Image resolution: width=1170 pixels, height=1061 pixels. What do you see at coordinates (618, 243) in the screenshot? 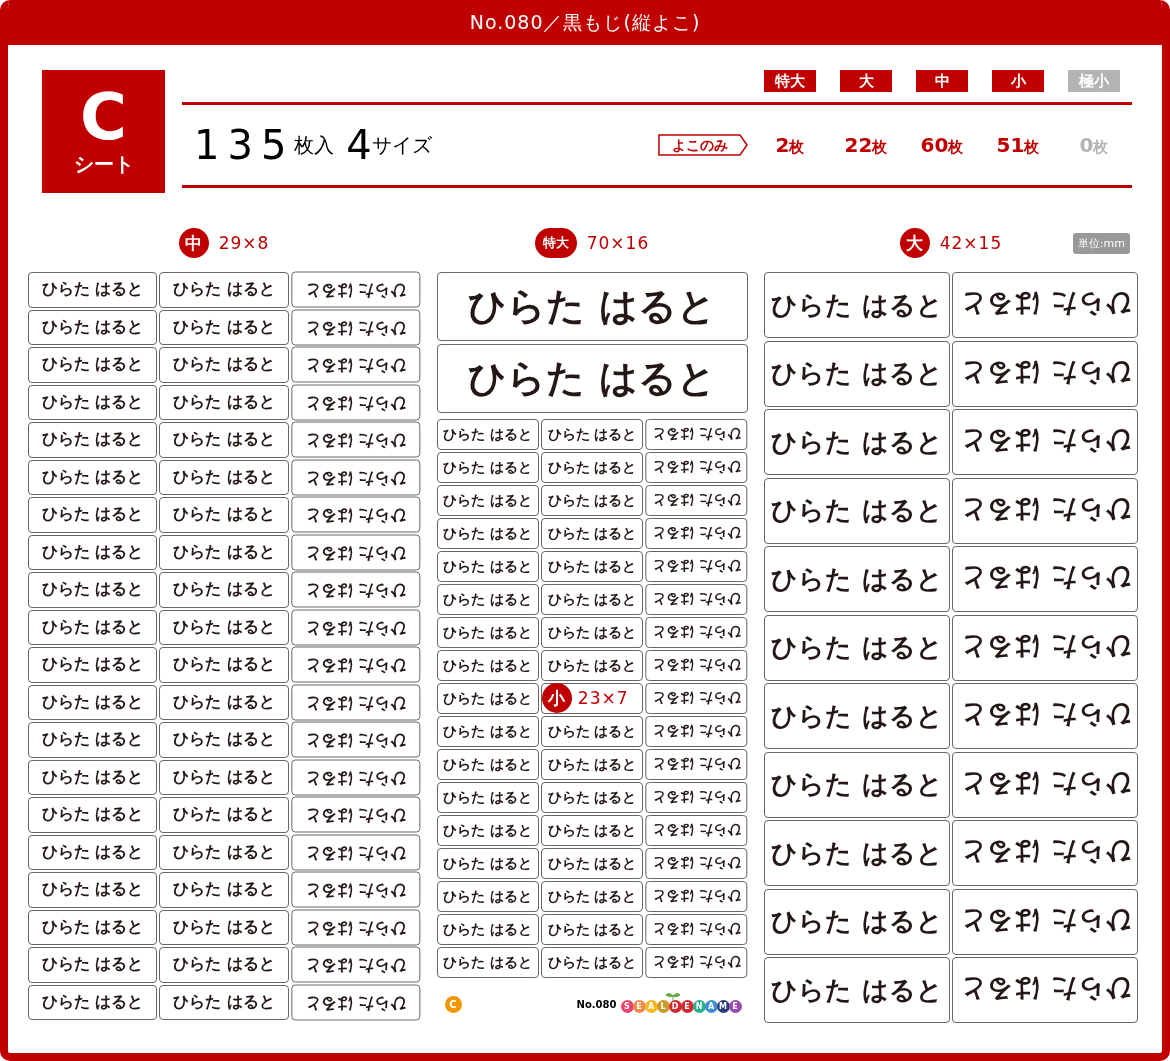
I see `size-dimensions: 70×16` at bounding box center [618, 243].